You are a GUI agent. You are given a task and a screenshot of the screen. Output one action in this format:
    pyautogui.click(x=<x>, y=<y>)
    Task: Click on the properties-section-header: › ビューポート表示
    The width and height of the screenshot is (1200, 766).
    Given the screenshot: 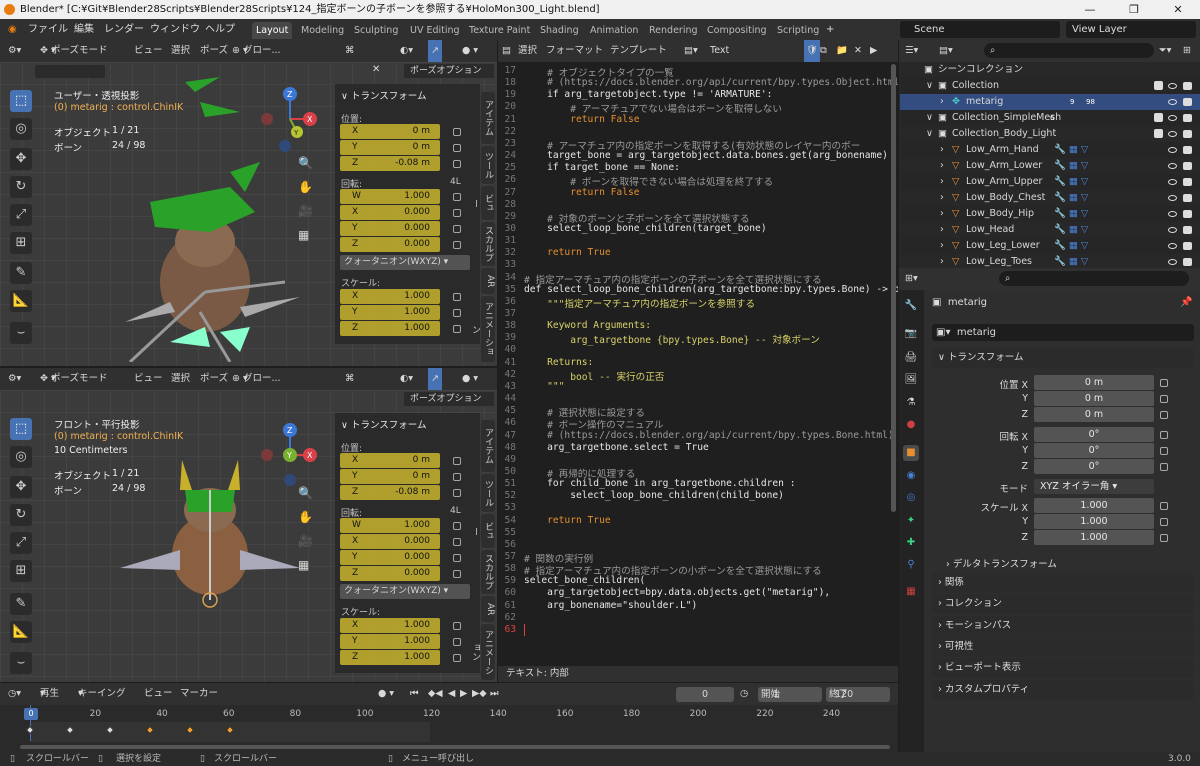 What is the action you would take?
    pyautogui.click(x=1063, y=668)
    